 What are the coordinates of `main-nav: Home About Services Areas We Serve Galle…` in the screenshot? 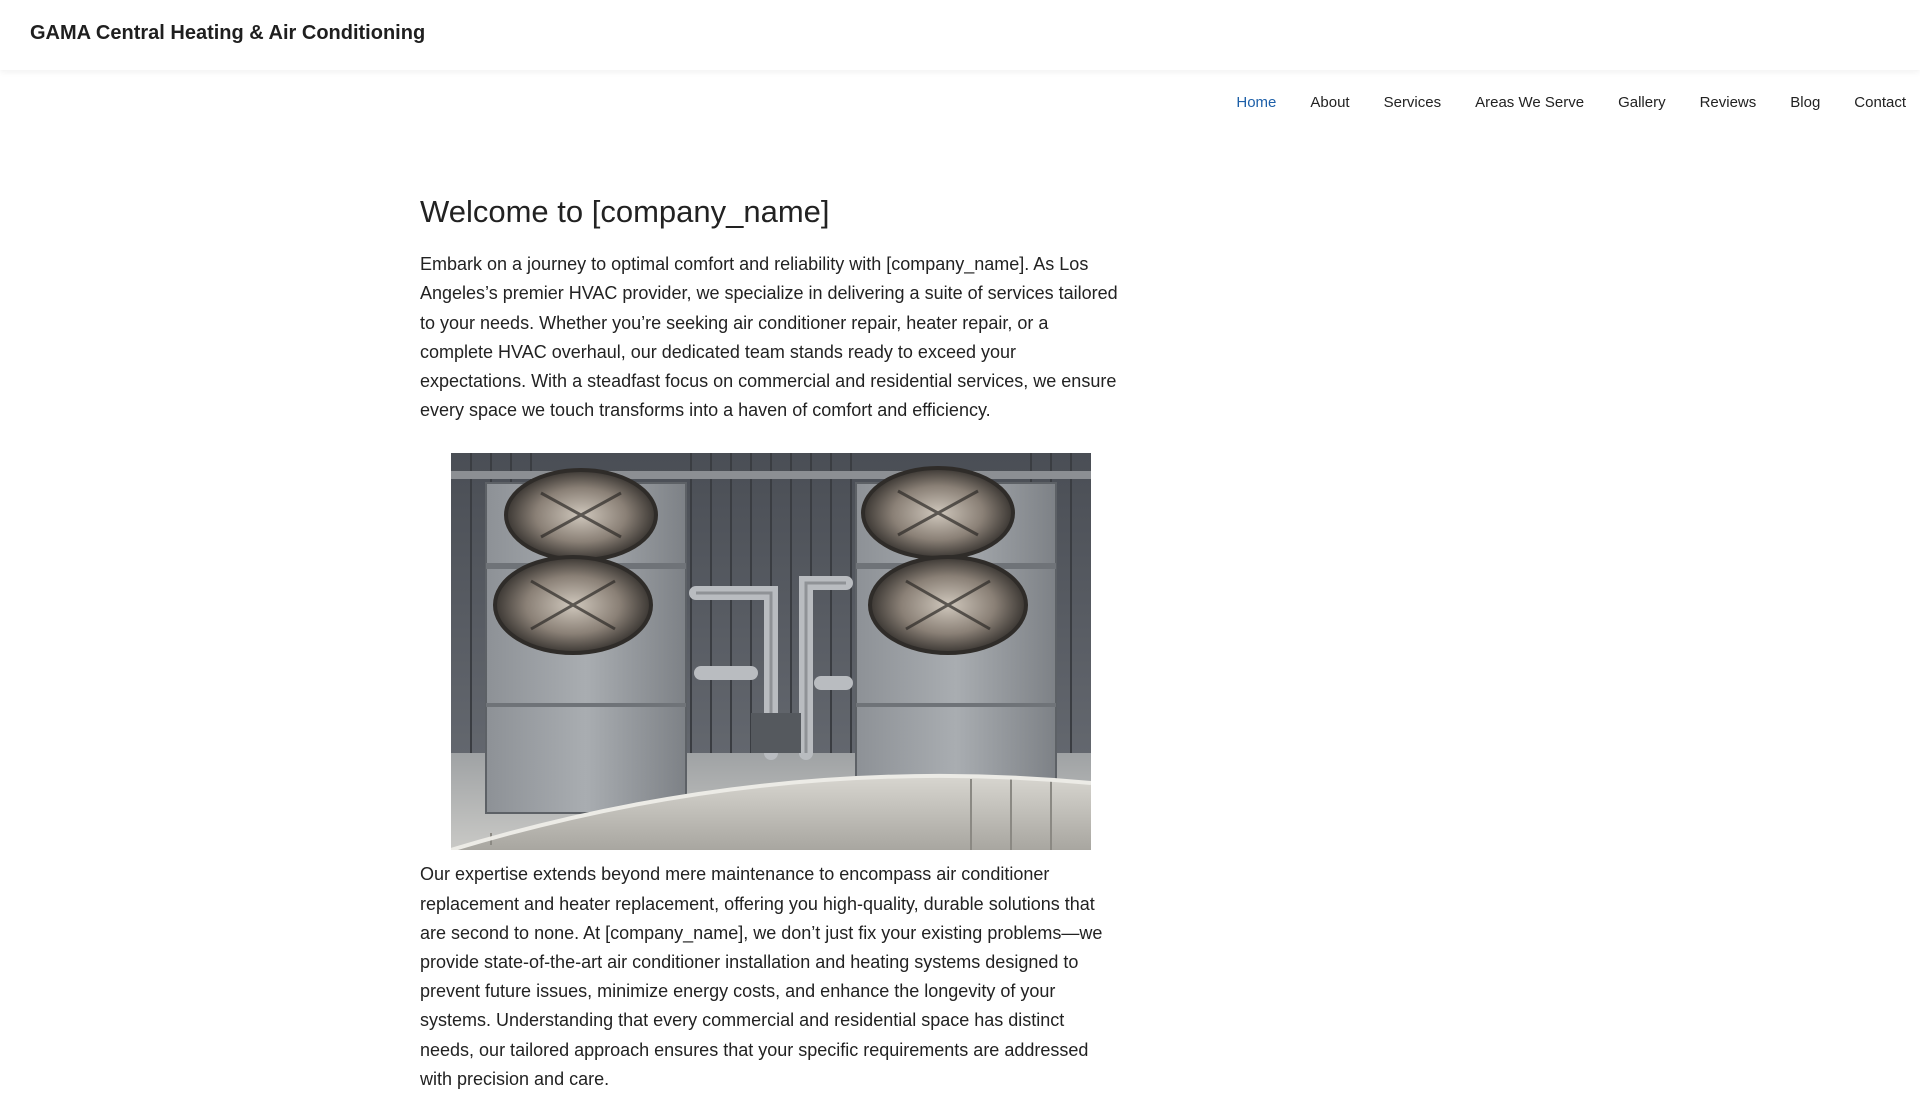 It's located at (1562, 102).